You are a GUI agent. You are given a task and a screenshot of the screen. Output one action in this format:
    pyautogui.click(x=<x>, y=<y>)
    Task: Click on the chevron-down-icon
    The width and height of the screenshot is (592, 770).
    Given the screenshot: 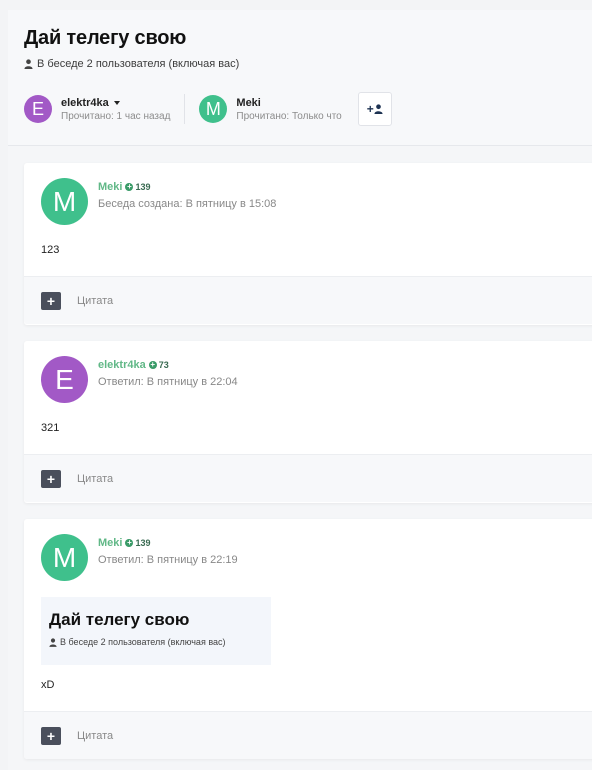 What is the action you would take?
    pyautogui.click(x=116, y=102)
    